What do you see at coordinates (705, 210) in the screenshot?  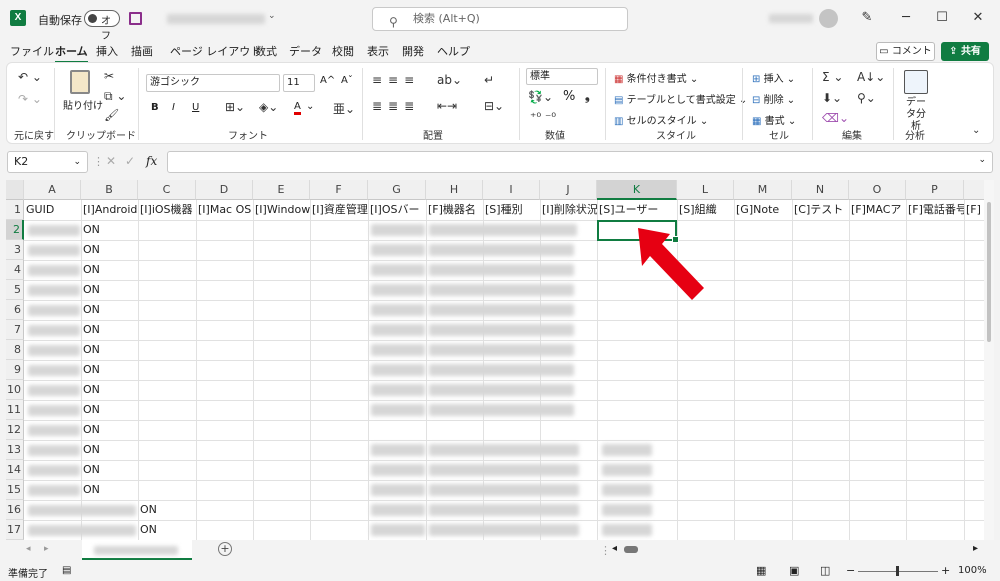 I see `header-cell: [S]組織` at bounding box center [705, 210].